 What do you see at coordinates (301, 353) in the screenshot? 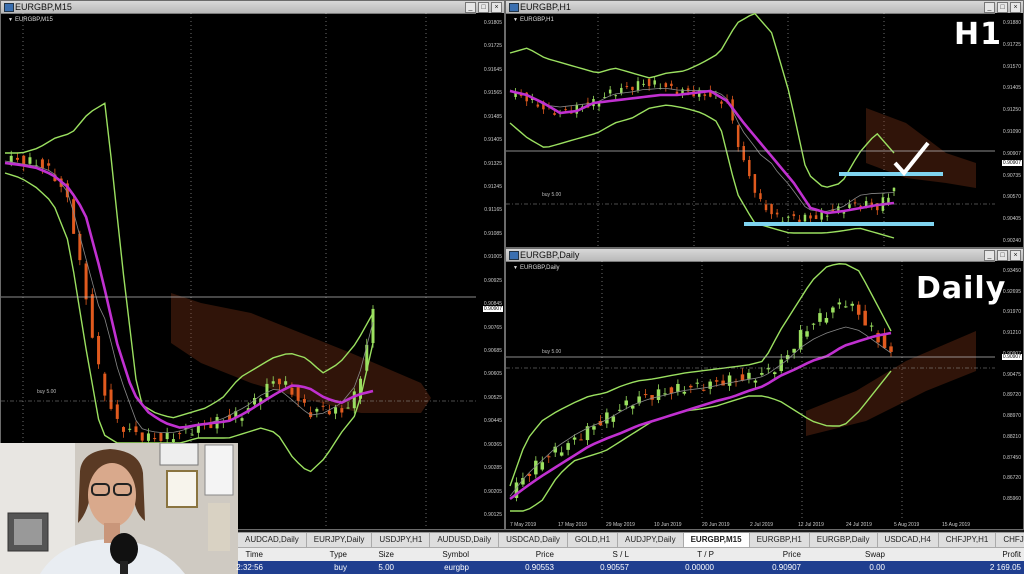
I see `ichimoku-cloud` at bounding box center [301, 353].